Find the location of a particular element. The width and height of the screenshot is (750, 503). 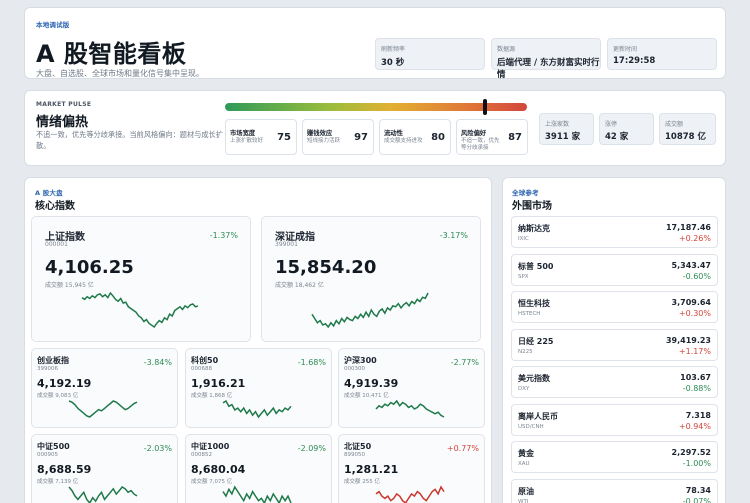

index-turnover: 成交额 15,945 亿 is located at coordinates (69, 285).